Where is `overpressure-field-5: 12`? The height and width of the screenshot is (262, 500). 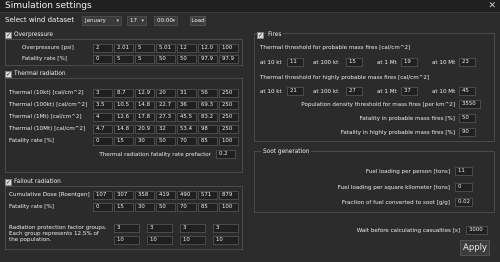 overpressure-field-5: 12 is located at coordinates (187, 48).